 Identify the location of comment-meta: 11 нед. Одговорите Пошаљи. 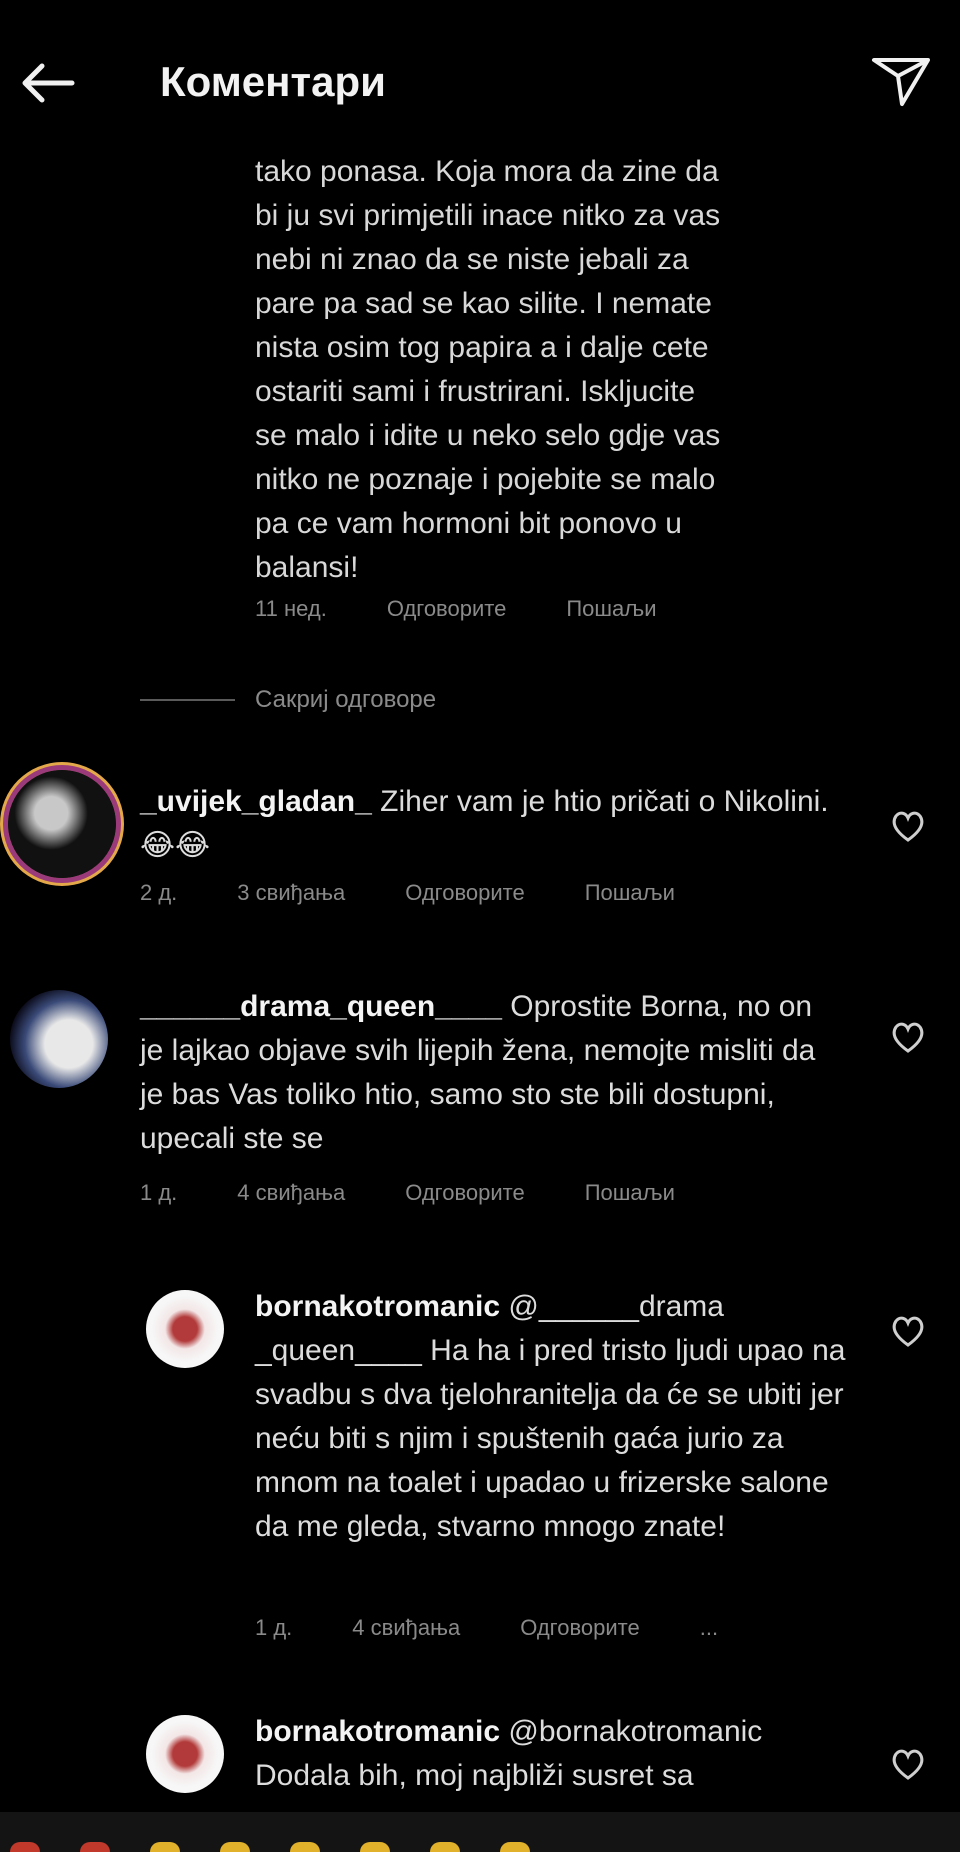
(456, 609).